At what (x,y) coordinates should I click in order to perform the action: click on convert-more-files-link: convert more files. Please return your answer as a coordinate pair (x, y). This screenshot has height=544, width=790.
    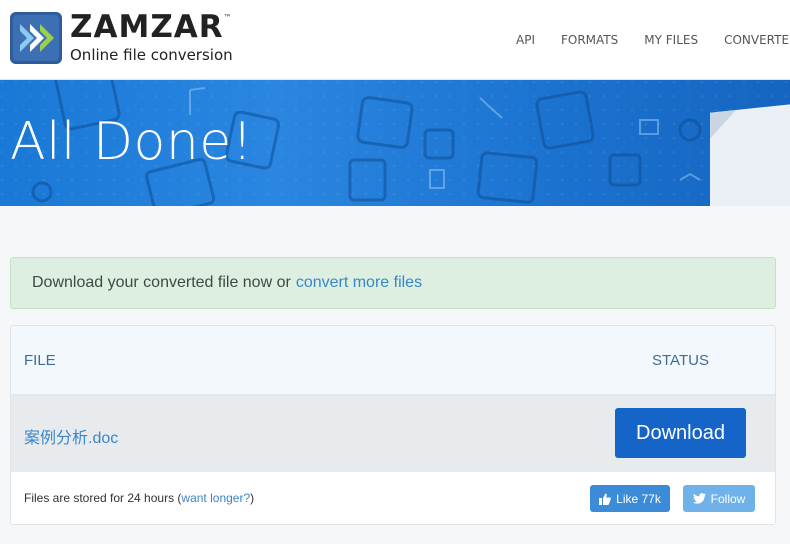
    Looking at the image, I should click on (359, 283).